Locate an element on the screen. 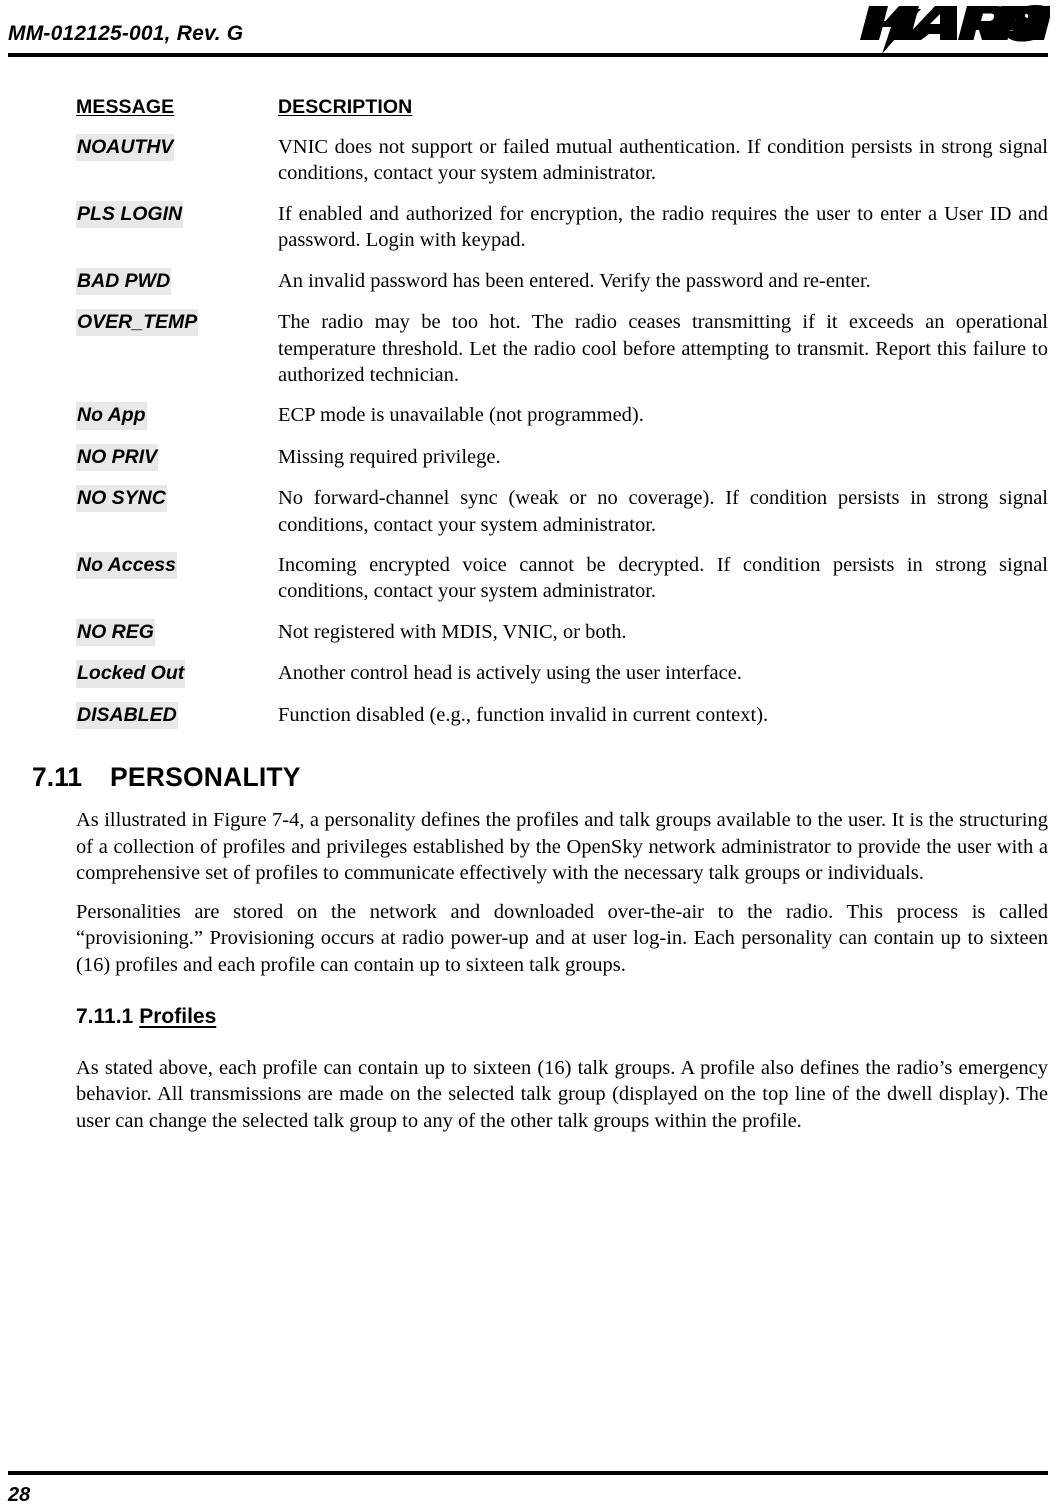 The image size is (1056, 1511). message-code-badge: Locked Out is located at coordinates (131, 674).